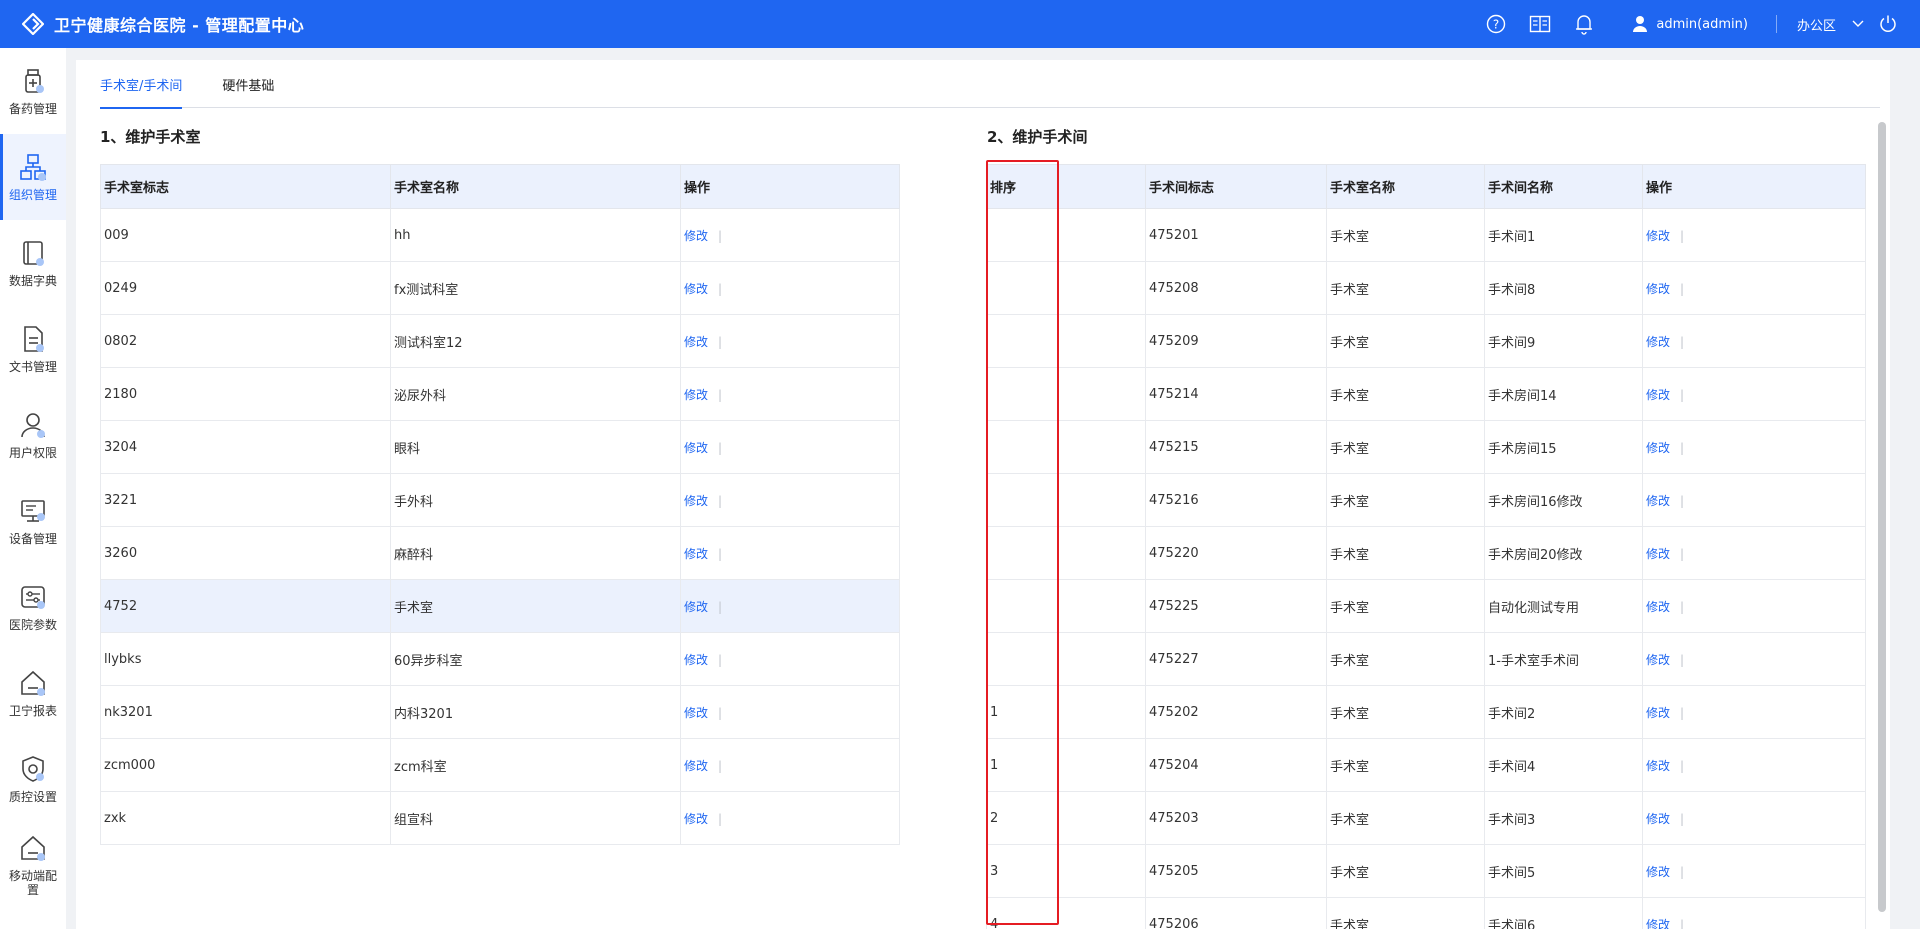 The image size is (1920, 929). What do you see at coordinates (1426, 394) in the screenshot?
I see `table-row: 475214 手术室 手术房间14 修改 |` at bounding box center [1426, 394].